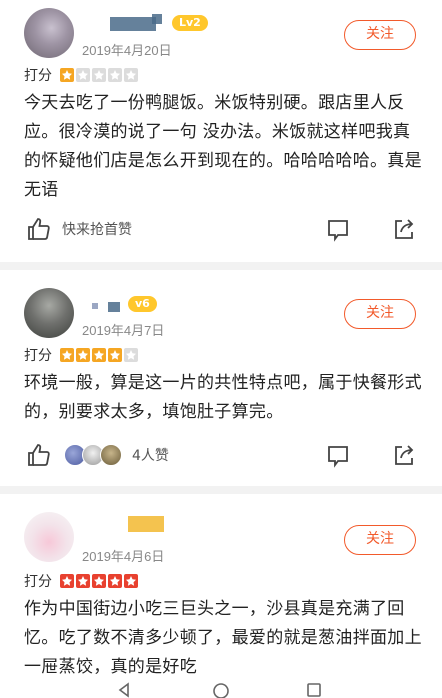  I want to click on like-button: 快来抢首赞, so click(79, 229).